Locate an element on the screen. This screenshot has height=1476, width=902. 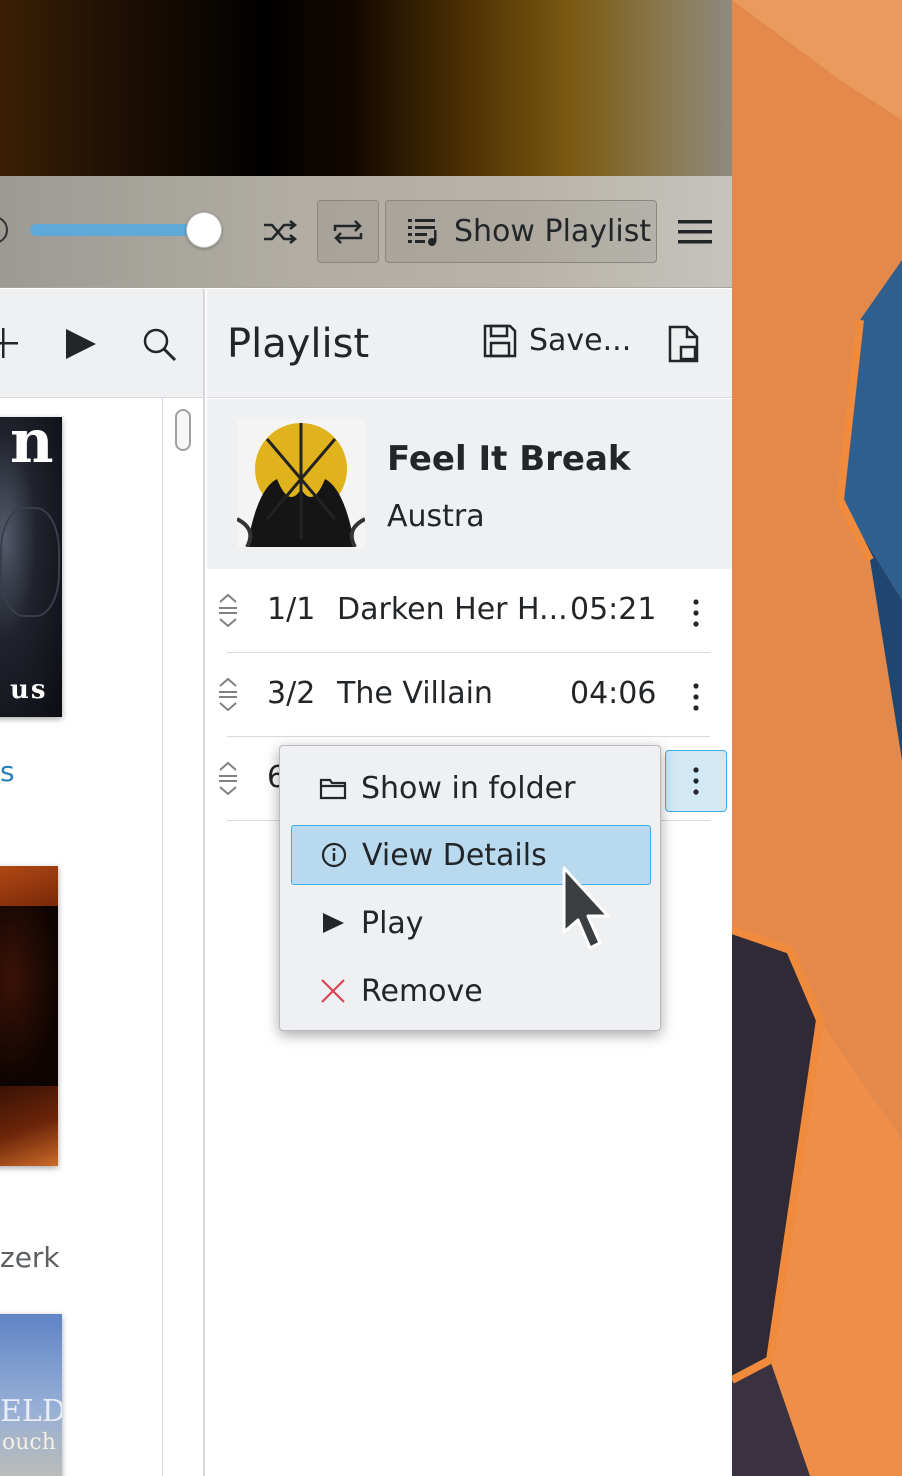
album-artist-caption: zerk is located at coordinates (30, 1257).